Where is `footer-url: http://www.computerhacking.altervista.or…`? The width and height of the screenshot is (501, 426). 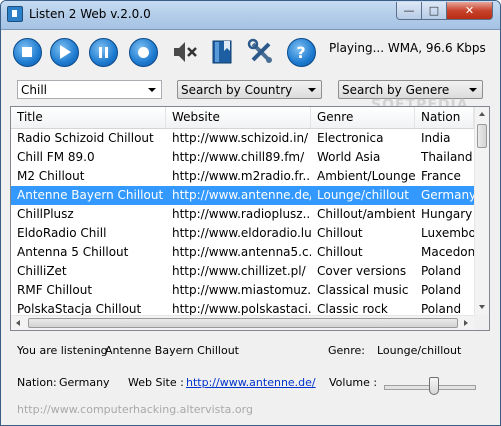 footer-url: http://www.computerhacking.altervista.or… is located at coordinates (135, 409).